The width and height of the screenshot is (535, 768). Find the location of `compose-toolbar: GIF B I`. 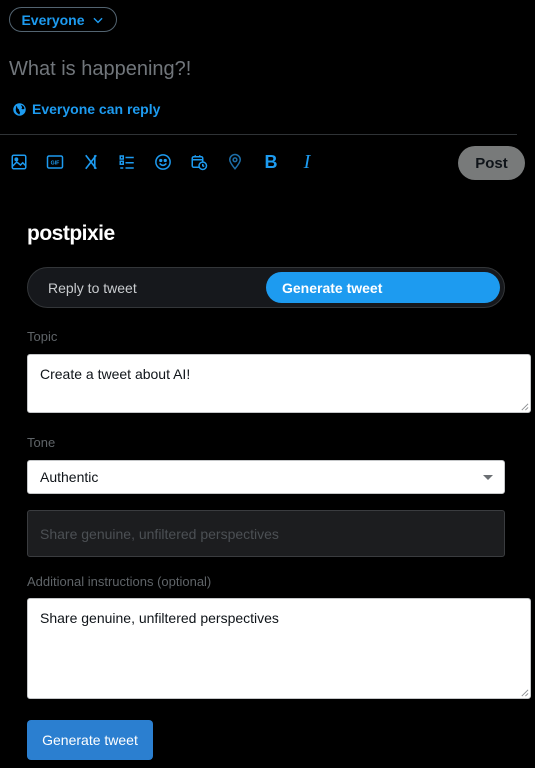

compose-toolbar: GIF B I is located at coordinates (267, 163).